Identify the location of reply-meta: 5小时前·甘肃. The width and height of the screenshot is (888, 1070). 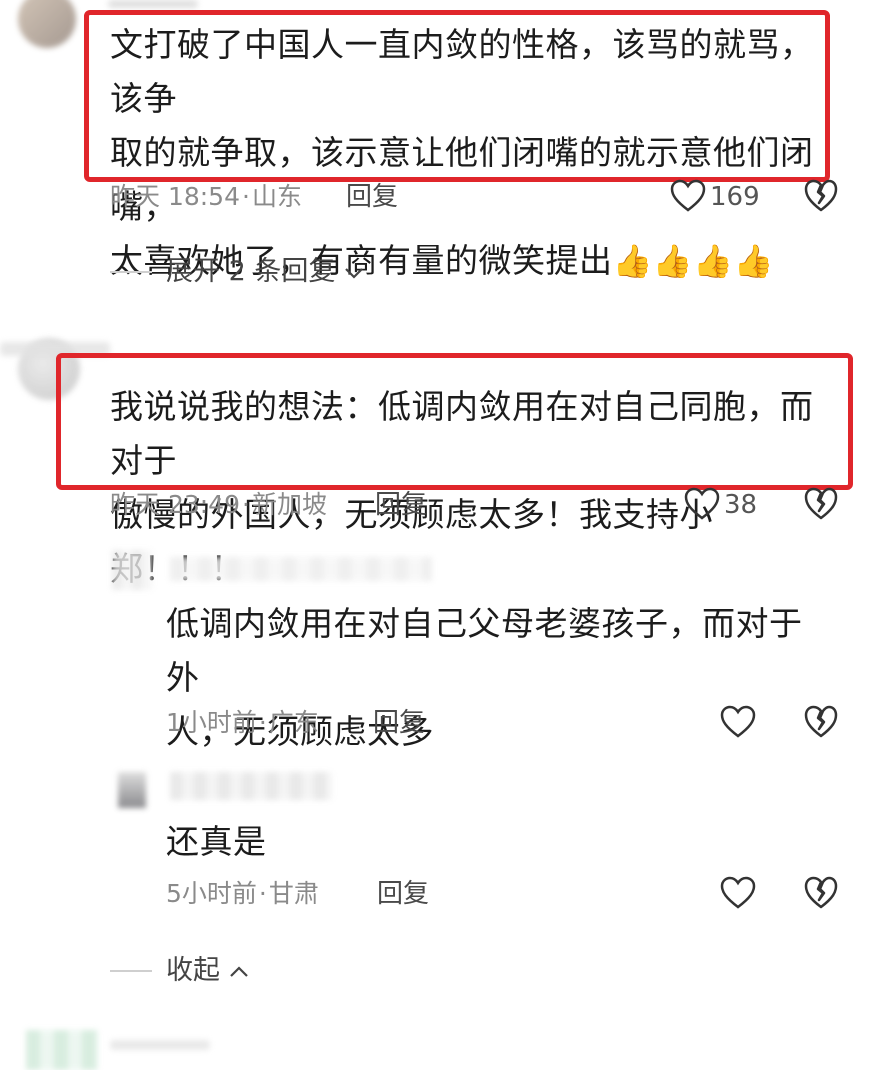
(242, 894).